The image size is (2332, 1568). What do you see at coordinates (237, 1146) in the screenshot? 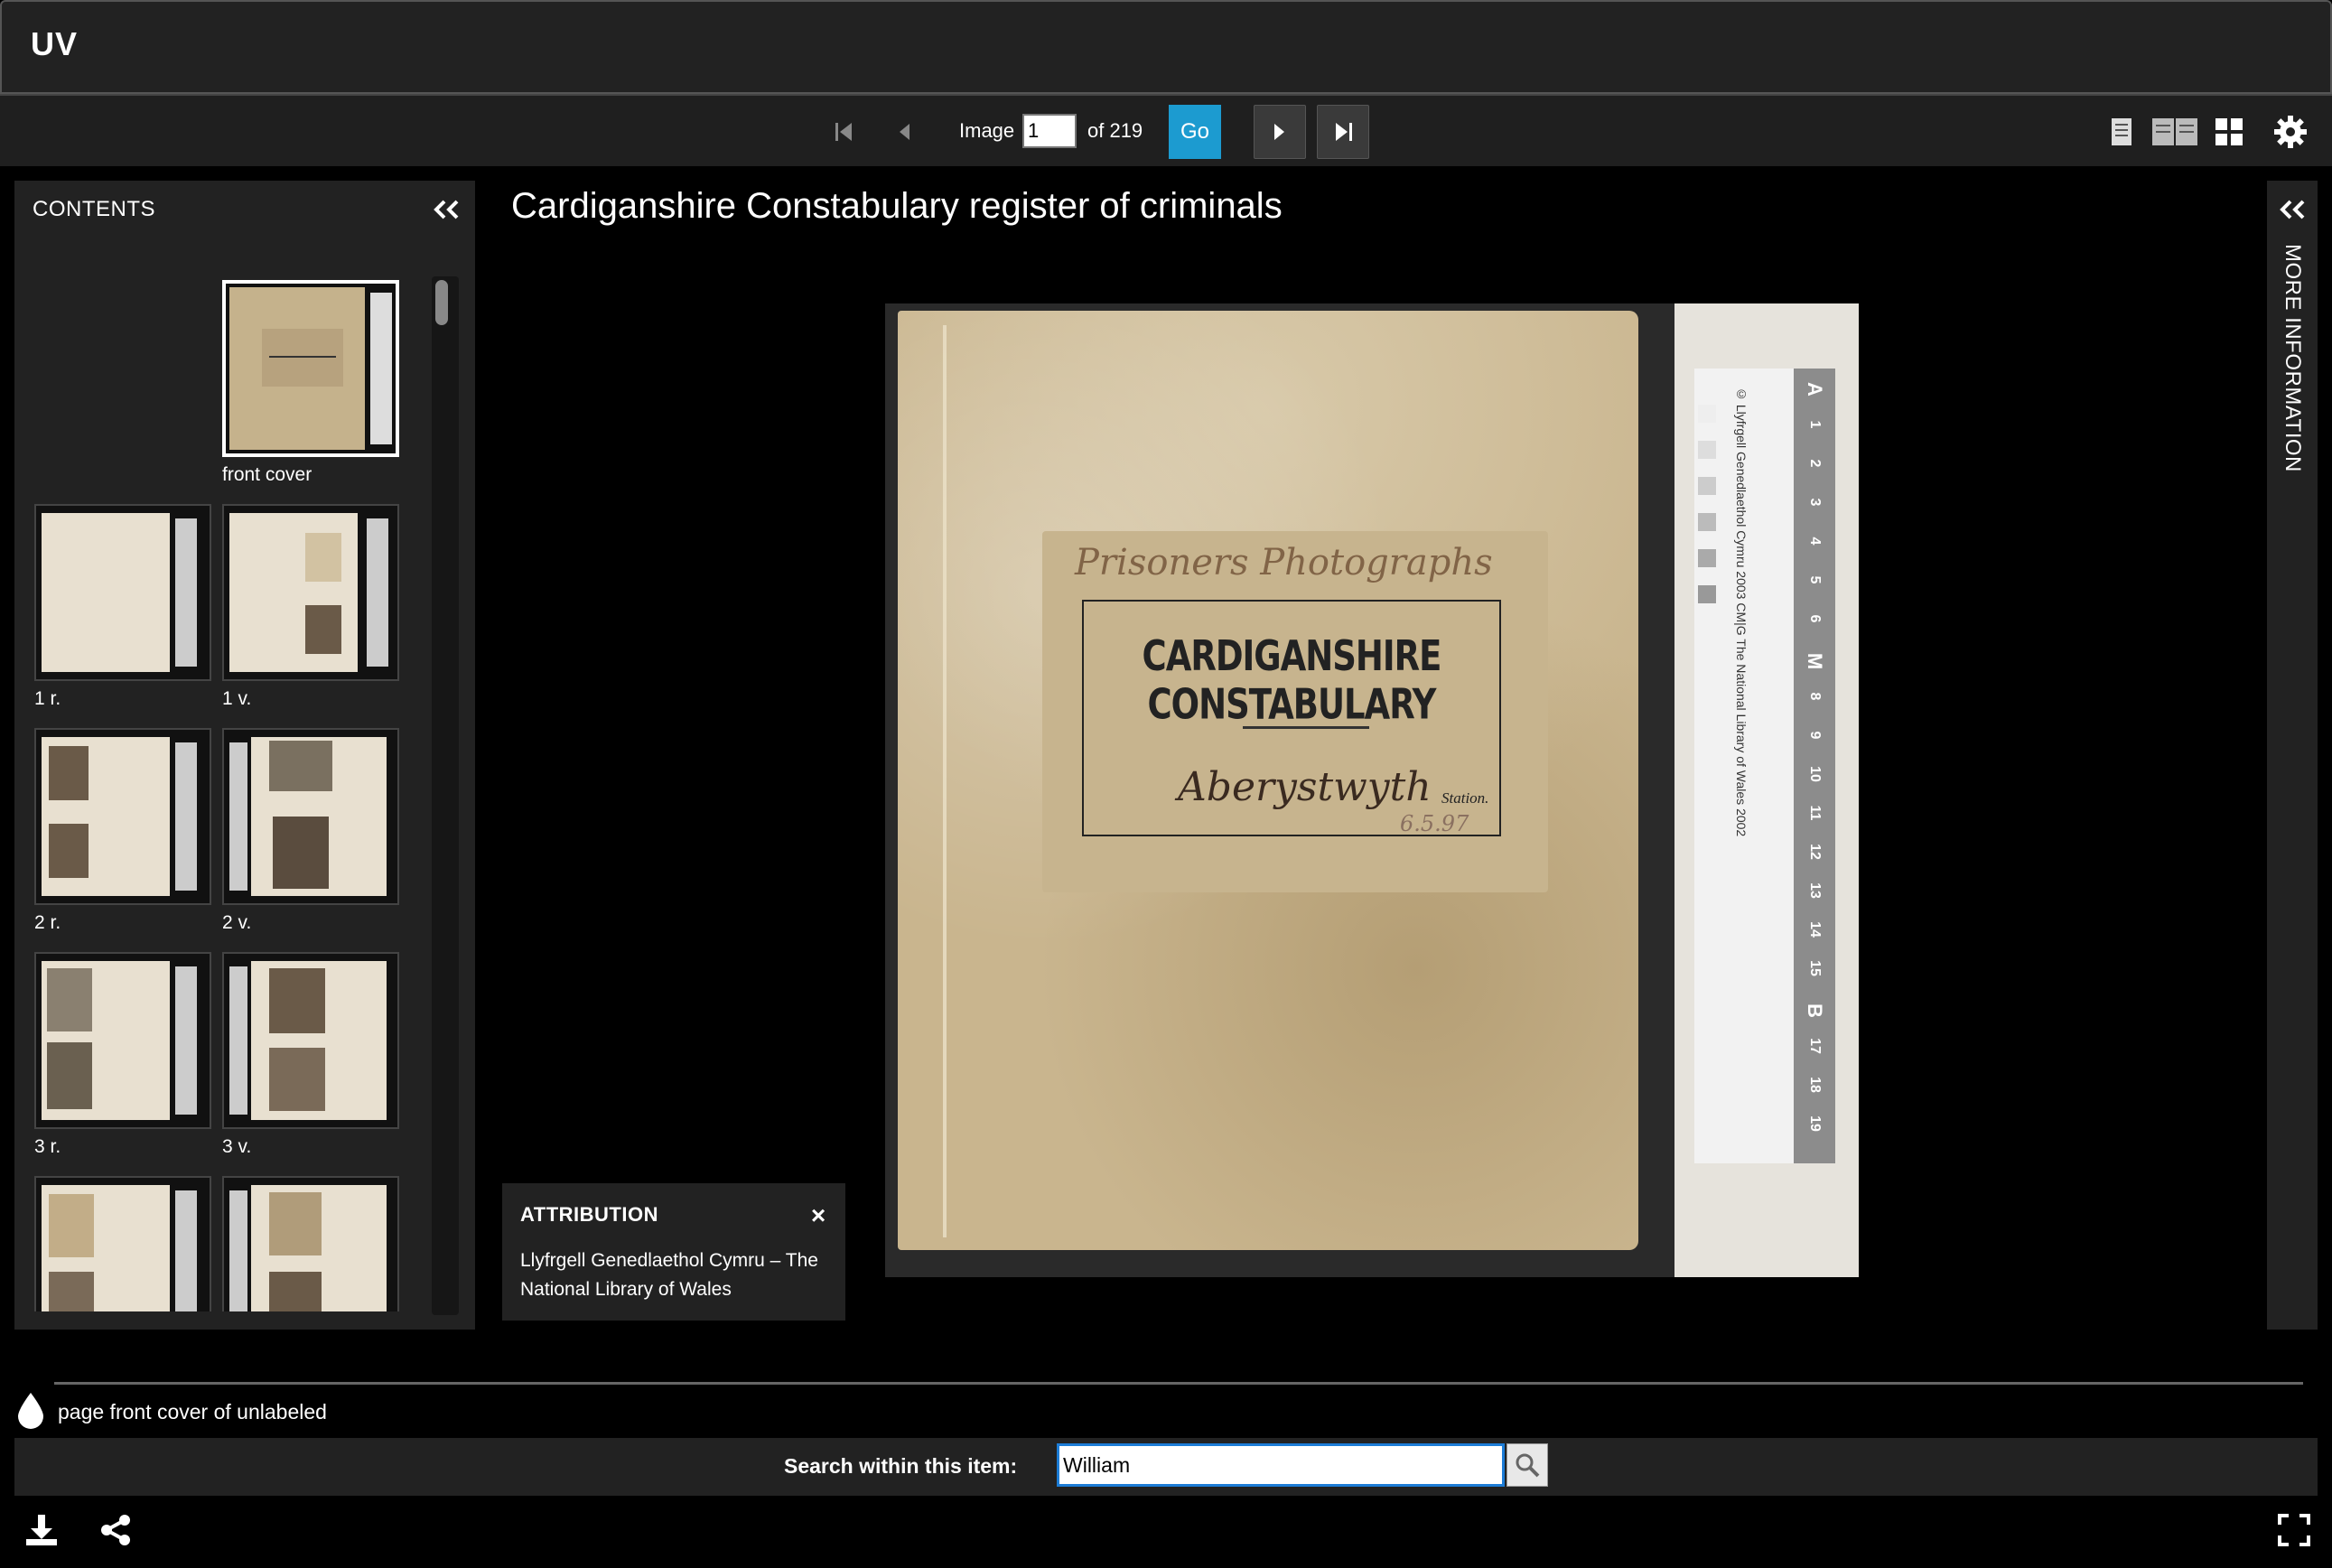
I see `thumbnail-label: 3 v.` at bounding box center [237, 1146].